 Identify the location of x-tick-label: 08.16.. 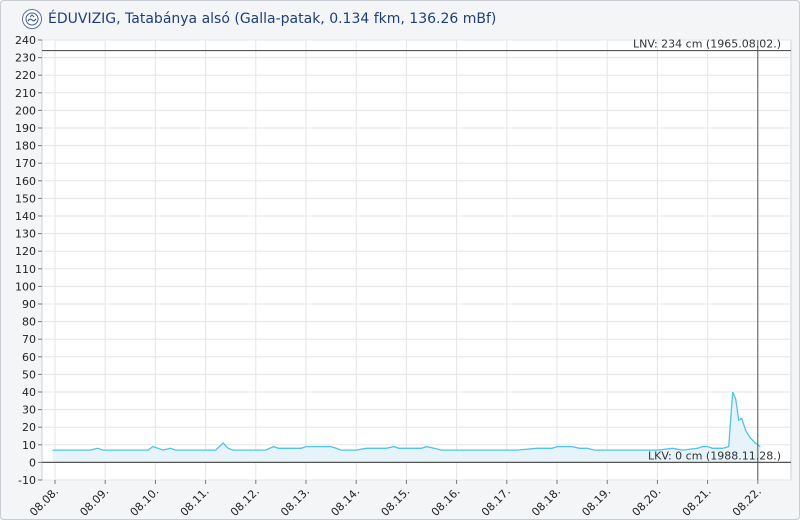
(446, 502).